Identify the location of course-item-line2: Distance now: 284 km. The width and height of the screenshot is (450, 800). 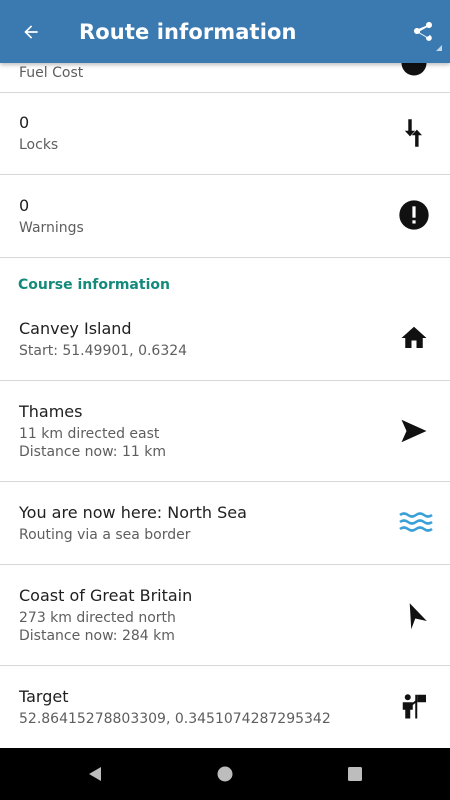
(97, 636).